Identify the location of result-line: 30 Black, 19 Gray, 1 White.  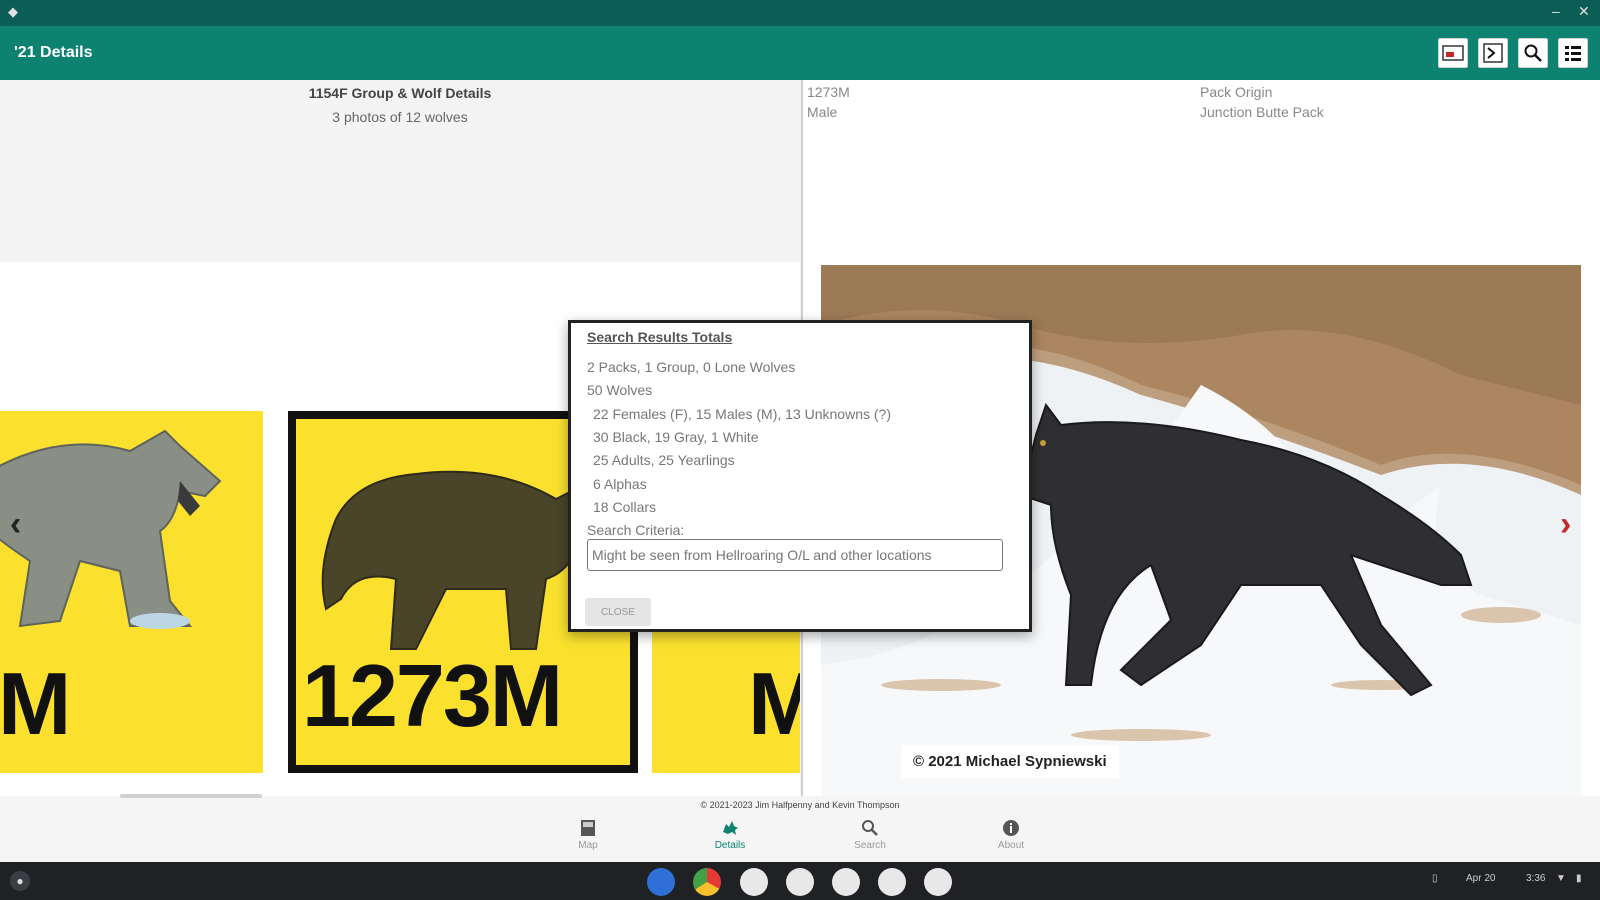
(676, 437).